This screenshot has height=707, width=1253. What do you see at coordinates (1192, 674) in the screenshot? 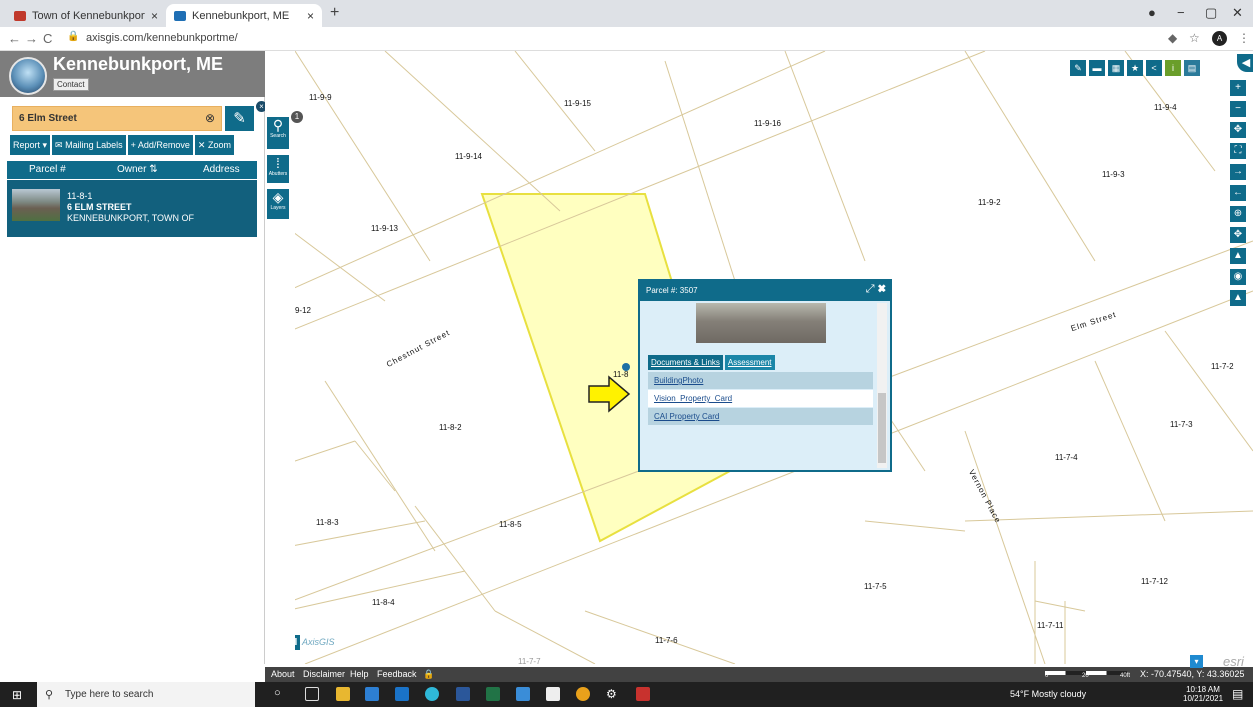
I see `coordinates-readout: X: -70.47540, Y: 43.36025` at bounding box center [1192, 674].